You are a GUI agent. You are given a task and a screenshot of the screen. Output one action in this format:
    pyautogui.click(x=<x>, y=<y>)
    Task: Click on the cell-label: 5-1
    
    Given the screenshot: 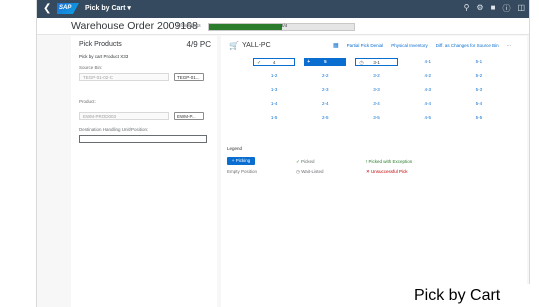 What is the action you would take?
    pyautogui.click(x=479, y=61)
    